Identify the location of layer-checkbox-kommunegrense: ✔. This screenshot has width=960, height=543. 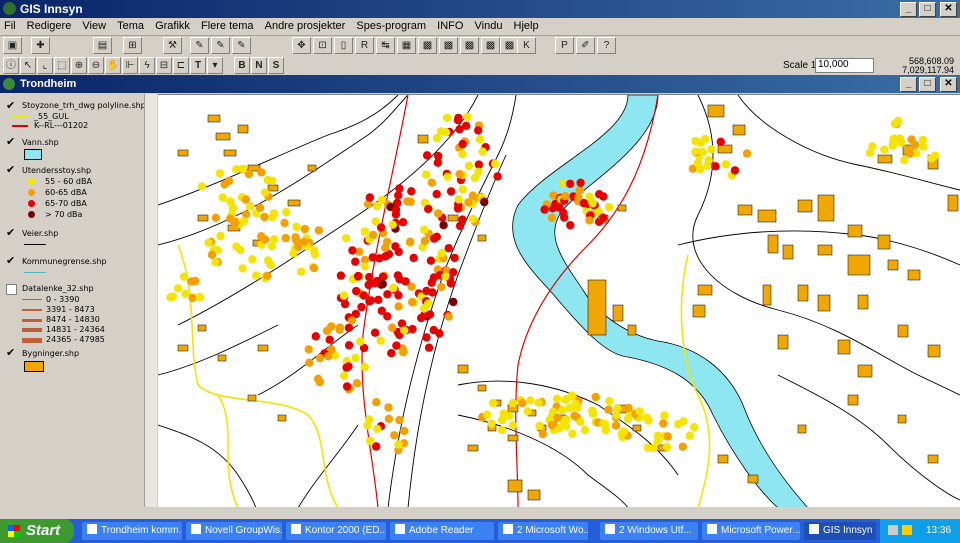
(11, 261).